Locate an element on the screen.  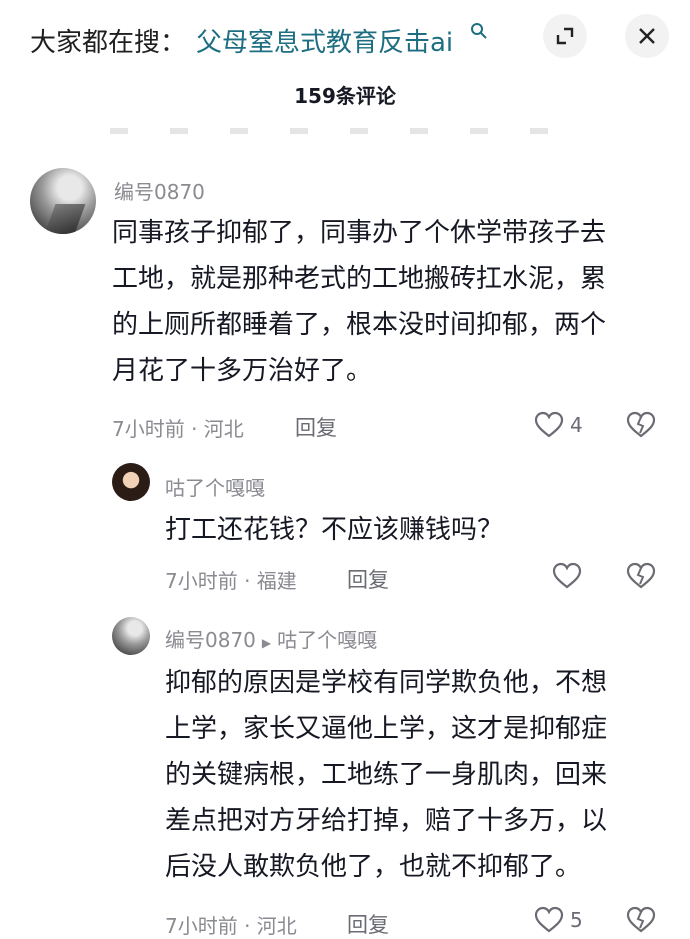
trending-search-link: 父母窒息式教育反击ai is located at coordinates (324, 40).